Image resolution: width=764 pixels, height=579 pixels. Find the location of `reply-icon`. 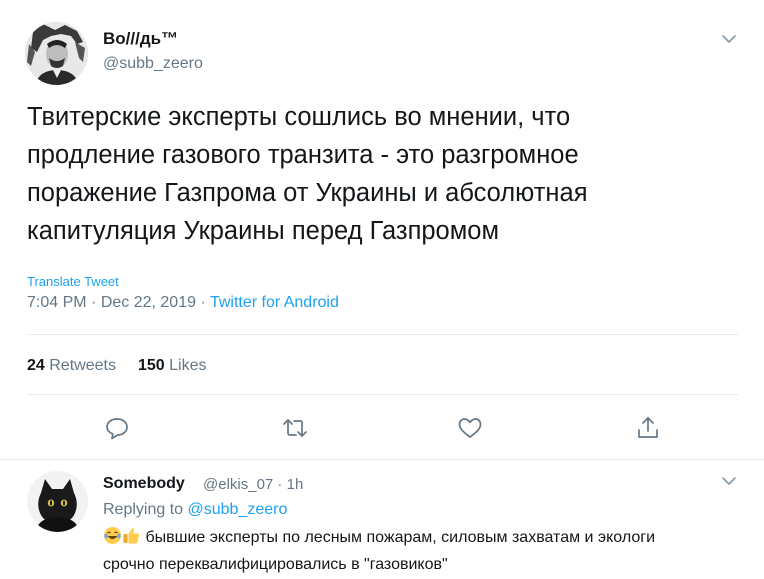

reply-icon is located at coordinates (117, 428).